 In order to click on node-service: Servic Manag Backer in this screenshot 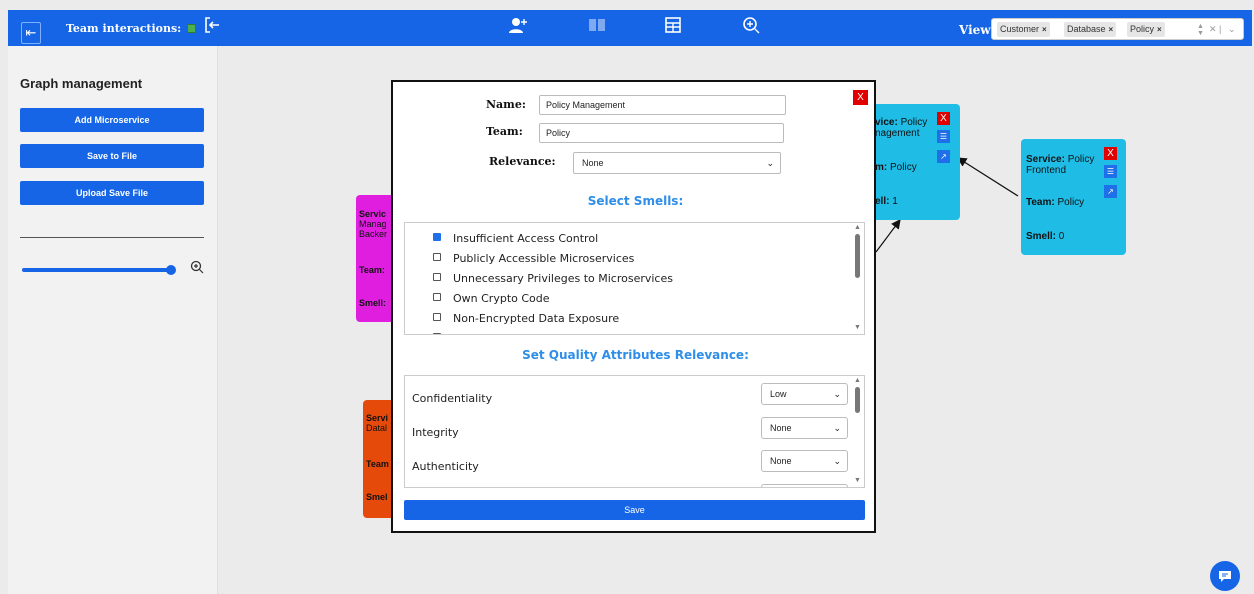, I will do `click(373, 224)`.